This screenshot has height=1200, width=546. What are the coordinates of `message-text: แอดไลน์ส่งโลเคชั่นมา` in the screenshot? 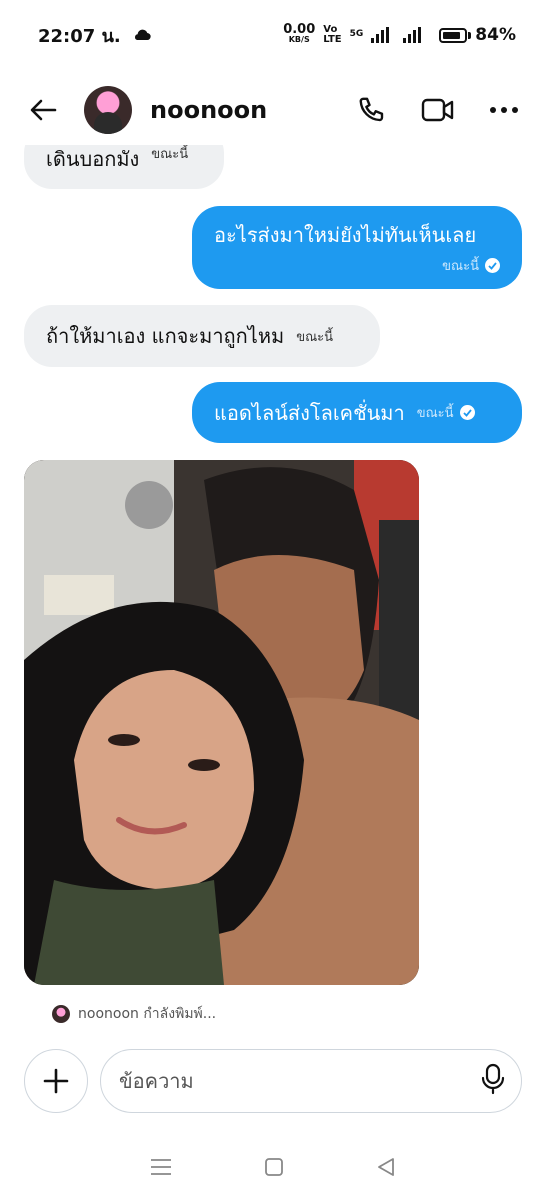 It's located at (309, 412).